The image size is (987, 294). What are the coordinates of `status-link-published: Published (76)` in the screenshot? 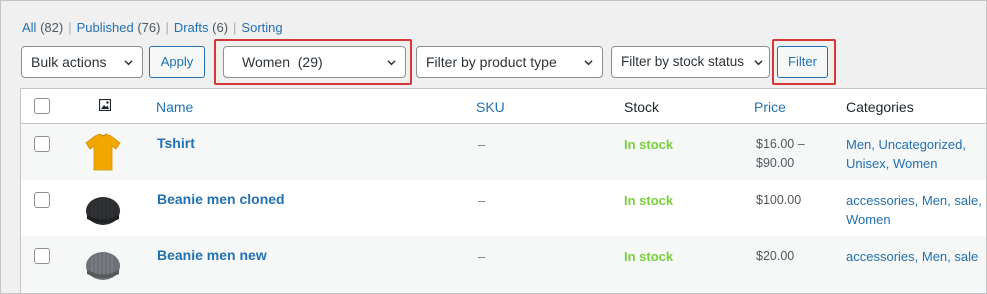 It's located at (119, 27).